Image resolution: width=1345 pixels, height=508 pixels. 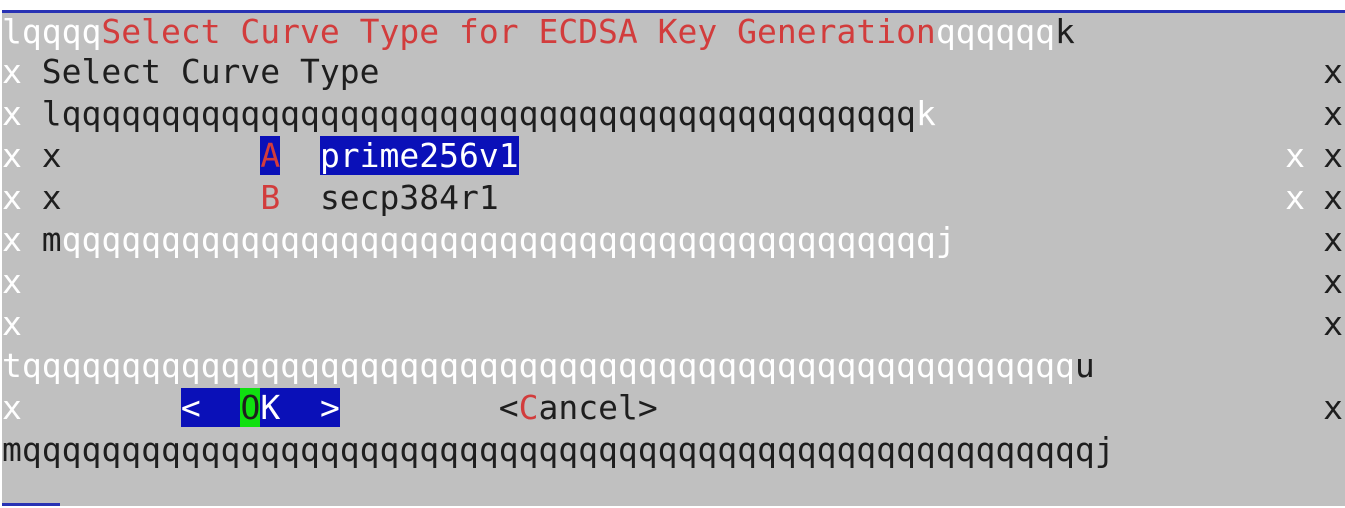 What do you see at coordinates (995, 31) in the screenshot?
I see `border-top-right: qqqqqq` at bounding box center [995, 31].